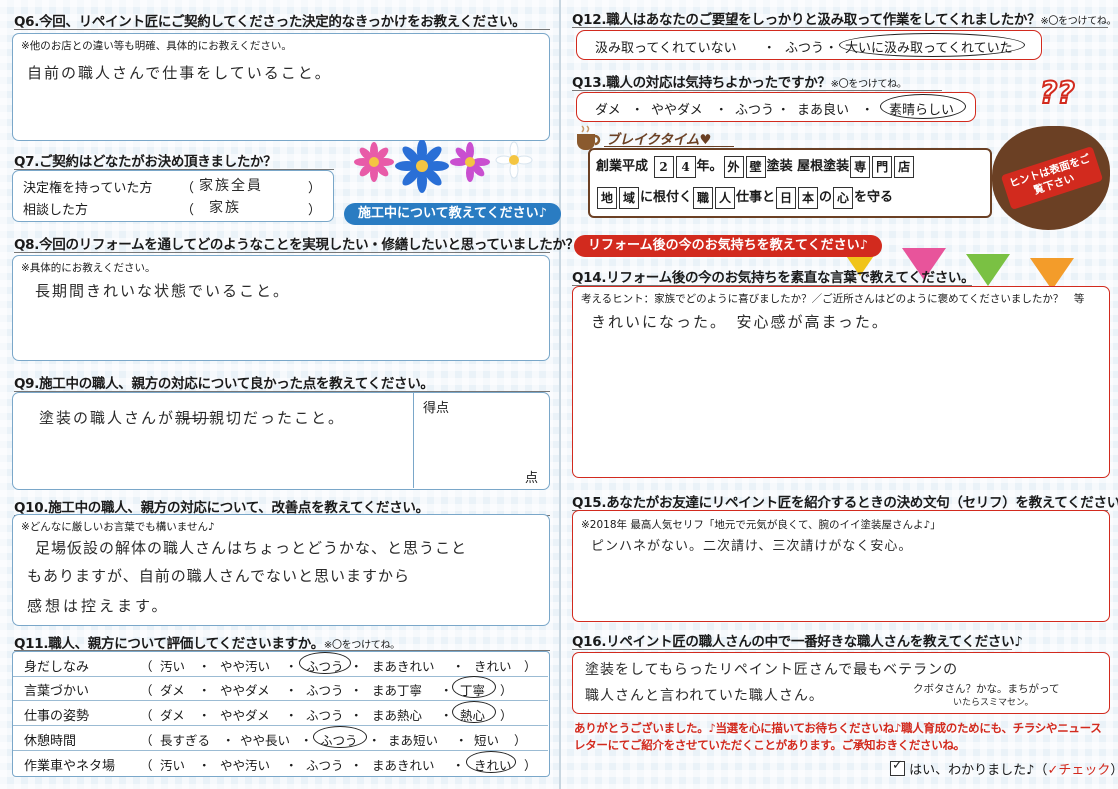  What do you see at coordinates (978, 770) in the screenshot?
I see `confirm-label: はい、わかりました♪（` at bounding box center [978, 770].